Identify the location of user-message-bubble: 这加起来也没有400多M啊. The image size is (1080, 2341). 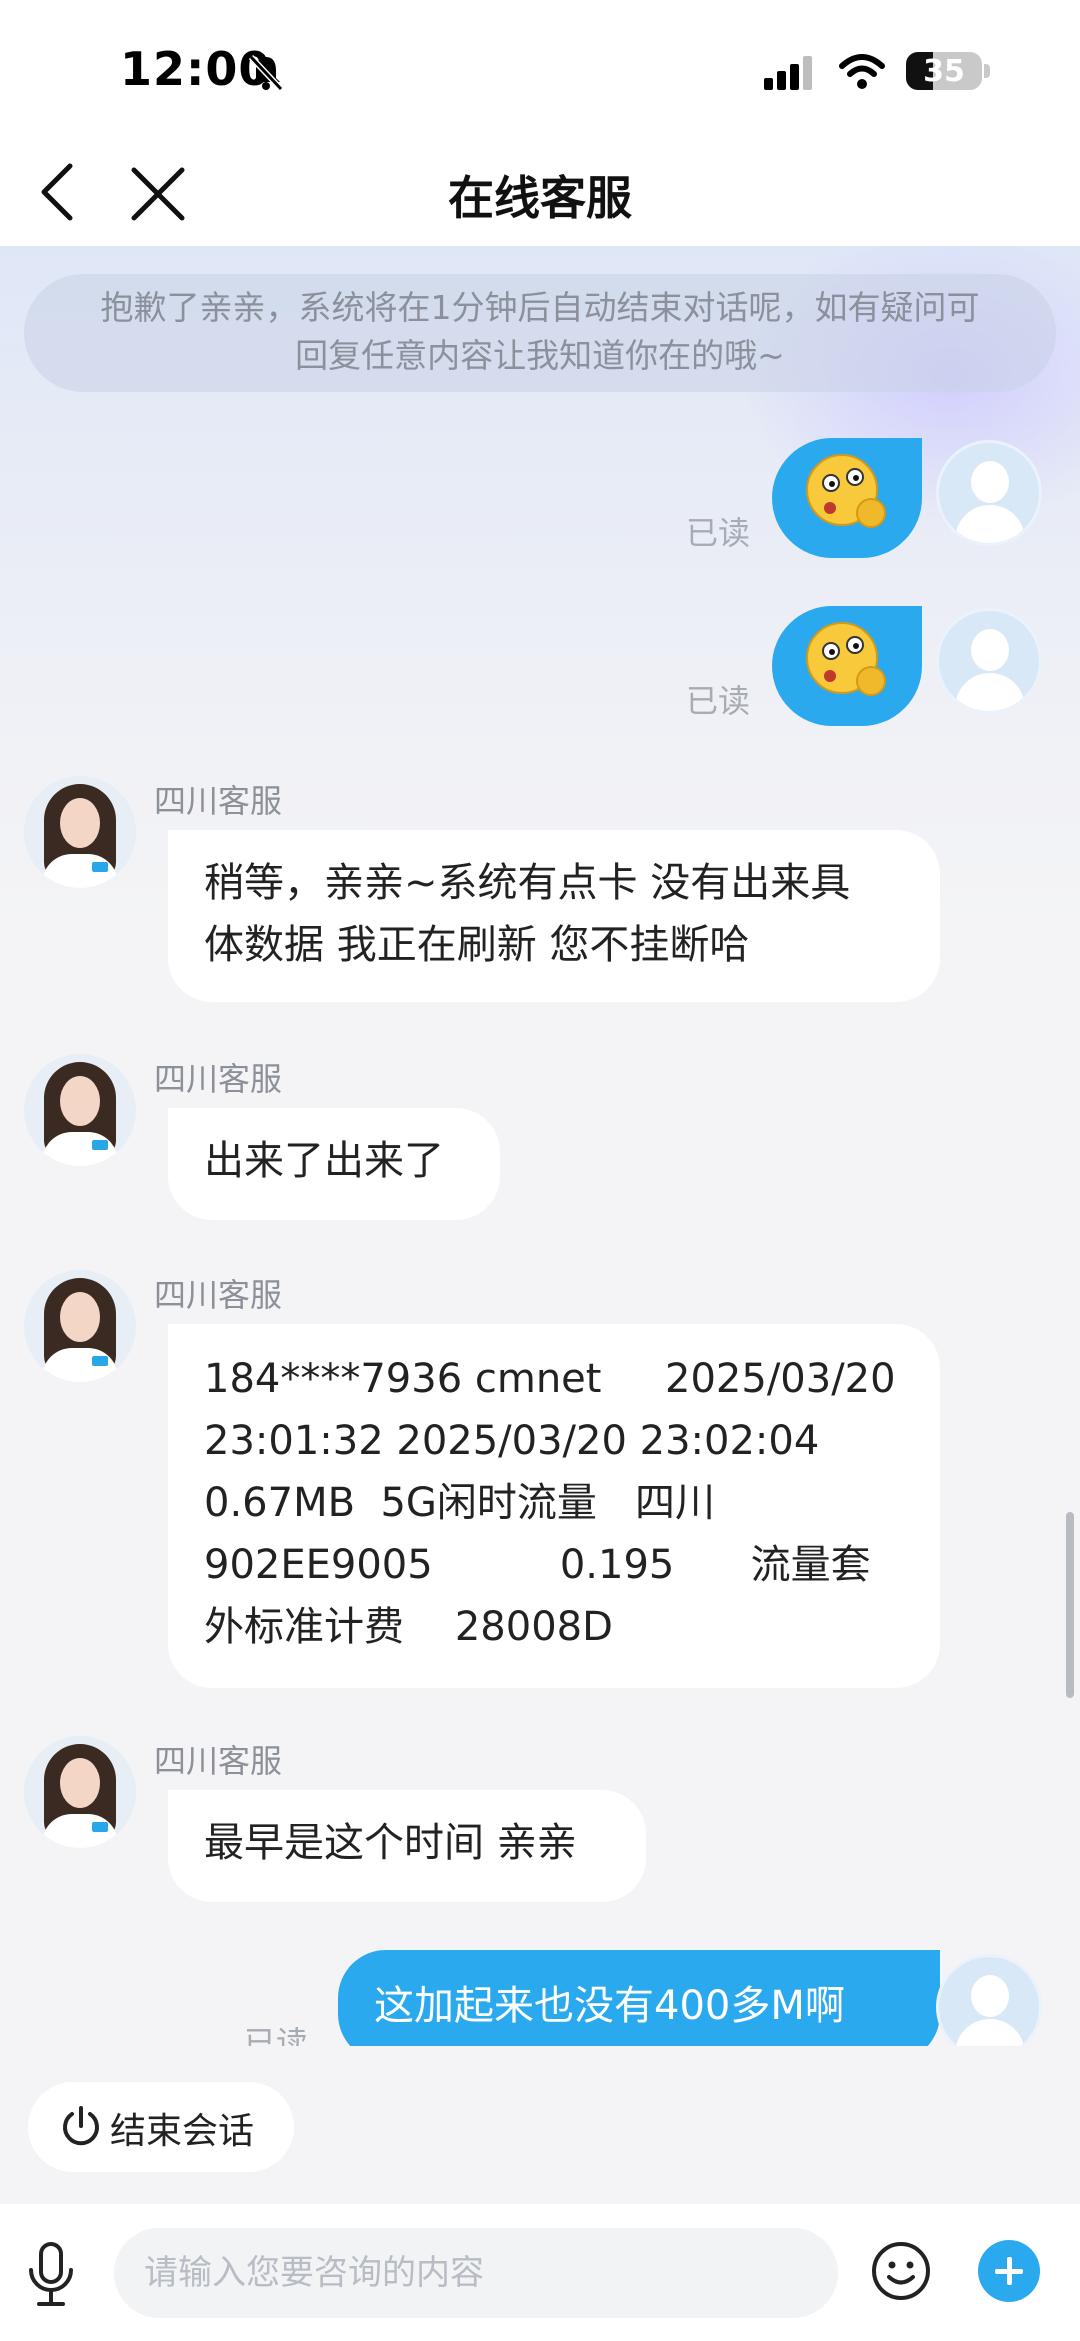
(639, 1998).